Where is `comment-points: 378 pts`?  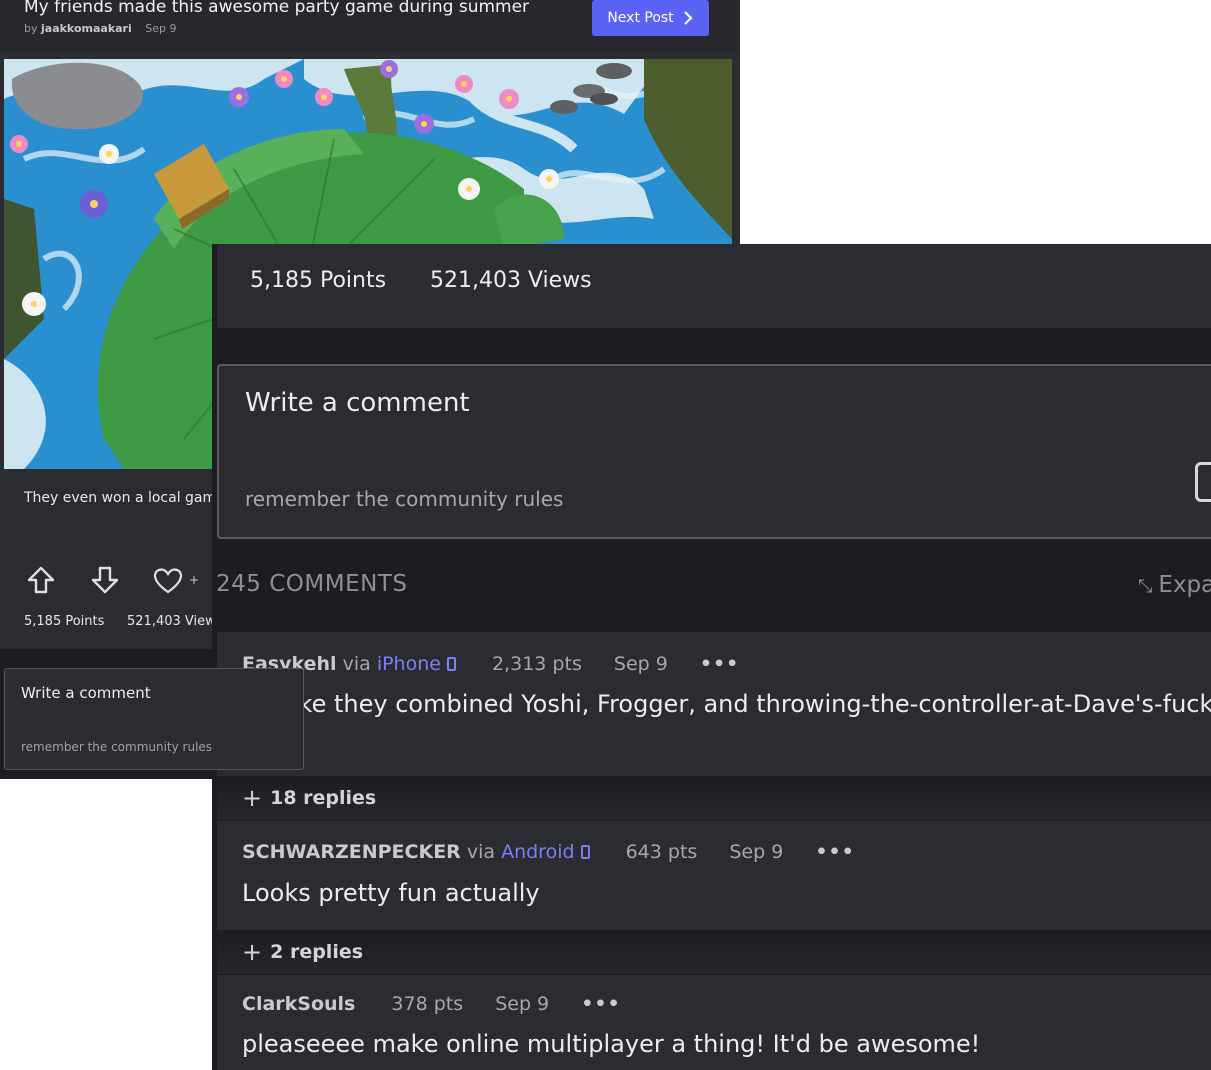 comment-points: 378 pts is located at coordinates (427, 1004).